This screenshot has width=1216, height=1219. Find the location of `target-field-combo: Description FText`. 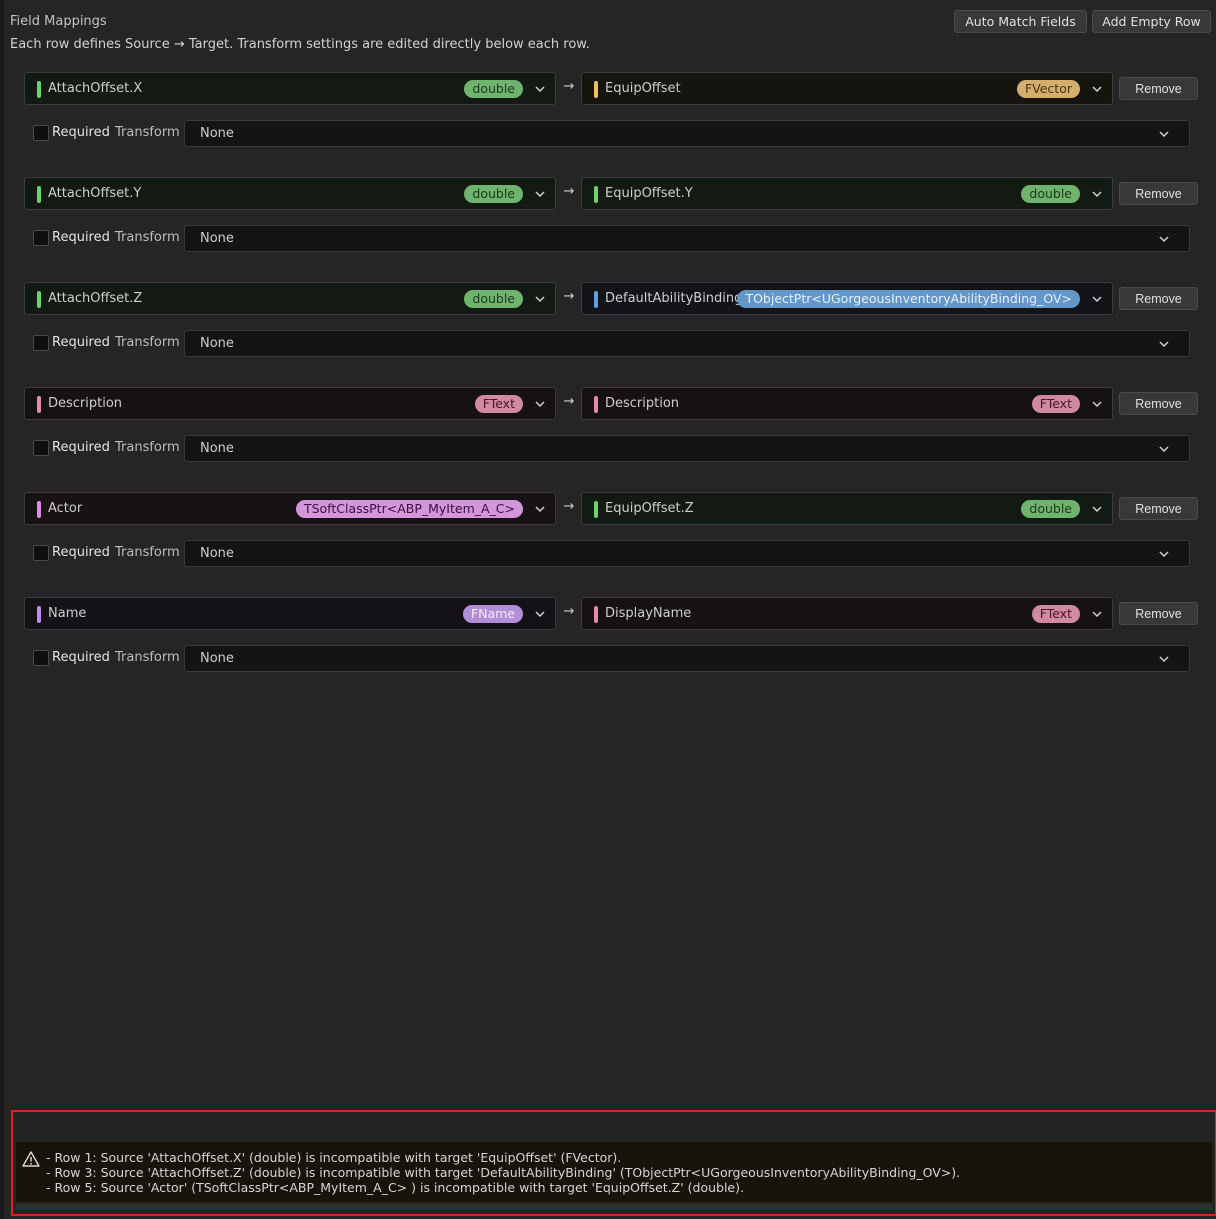

target-field-combo: Description FText is located at coordinates (847, 403).